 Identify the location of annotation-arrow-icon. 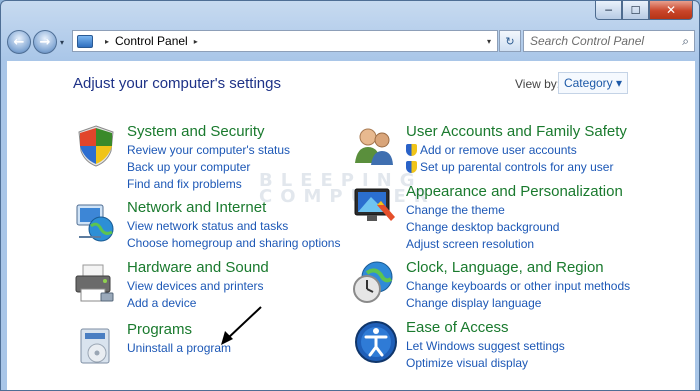
(241, 325).